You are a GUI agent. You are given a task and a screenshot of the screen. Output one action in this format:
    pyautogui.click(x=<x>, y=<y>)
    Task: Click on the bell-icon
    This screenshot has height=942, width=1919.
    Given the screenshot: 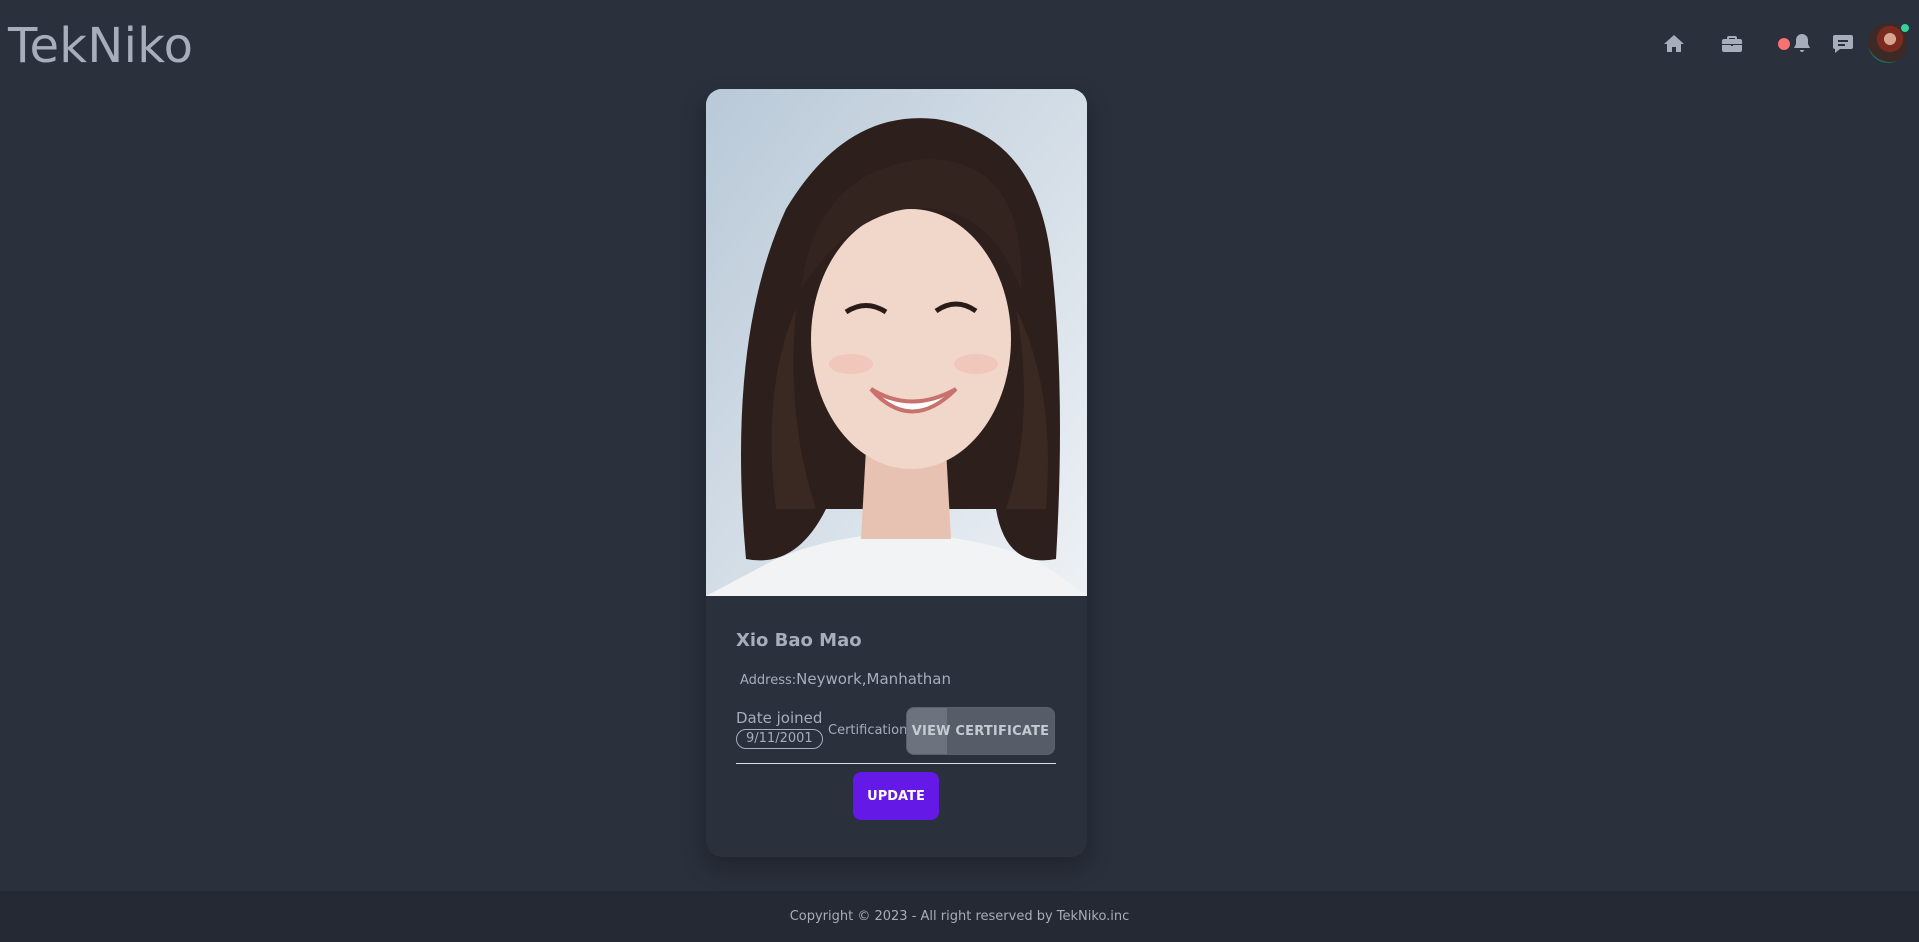 What is the action you would take?
    pyautogui.click(x=1802, y=44)
    